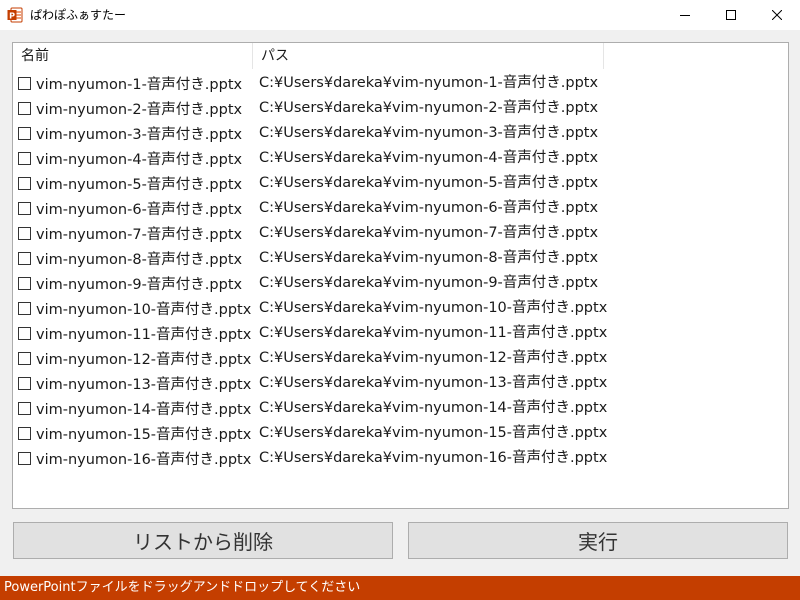 Image resolution: width=800 pixels, height=600 pixels. Describe the element at coordinates (433, 458) in the screenshot. I see `file-path: C:¥Users¥dareka¥vim-nyumon-16-音声付き.pptx` at that location.